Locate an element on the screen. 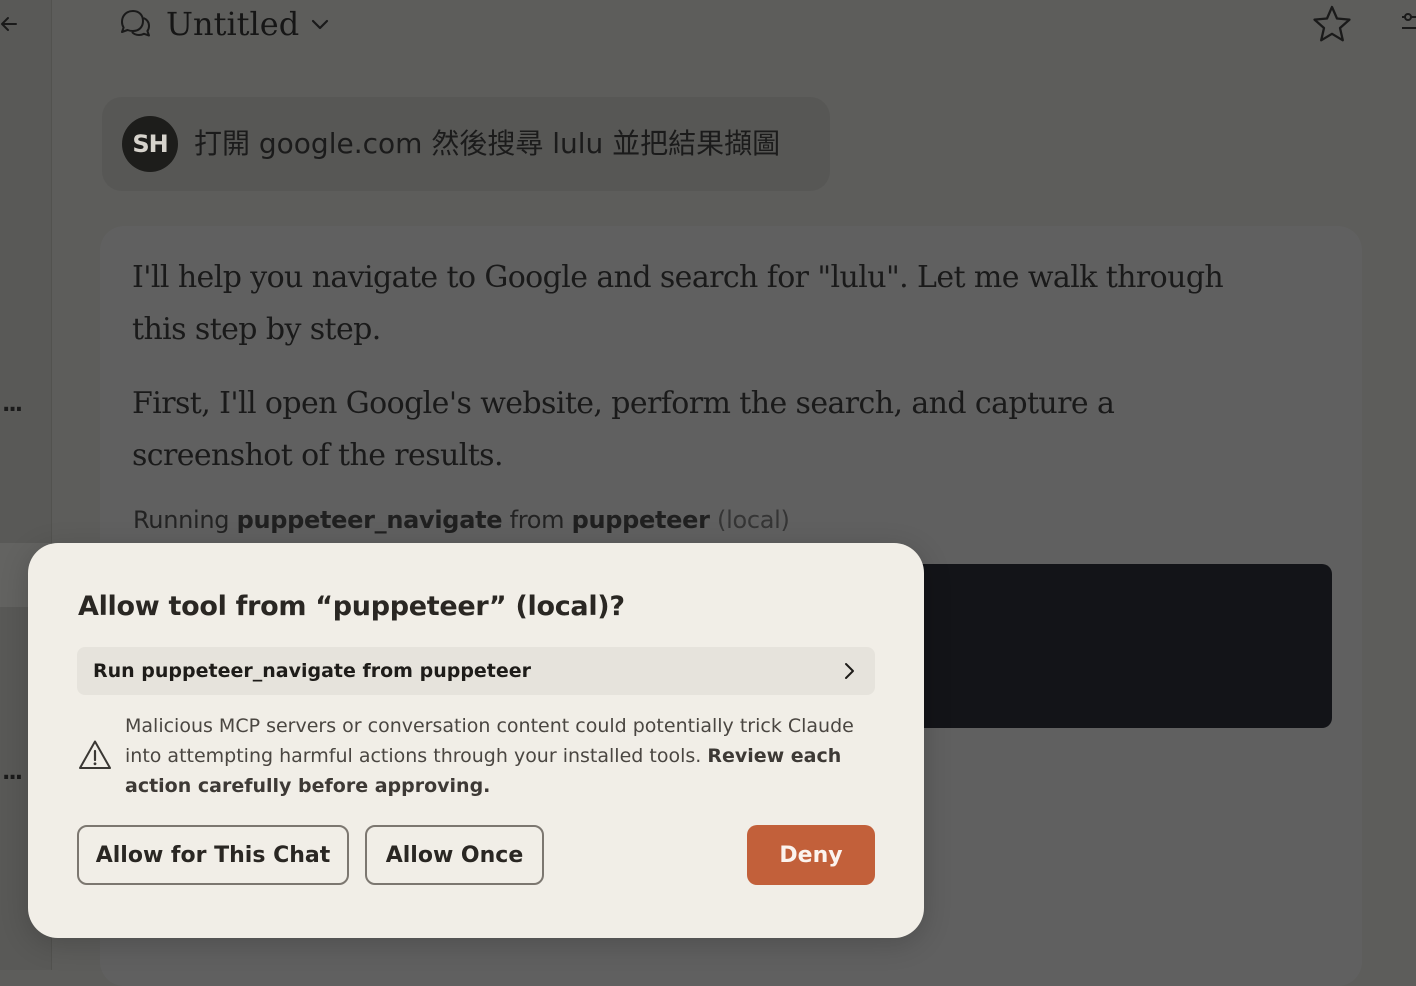 This screenshot has height=986, width=1416. deny-button: Deny is located at coordinates (811, 855).